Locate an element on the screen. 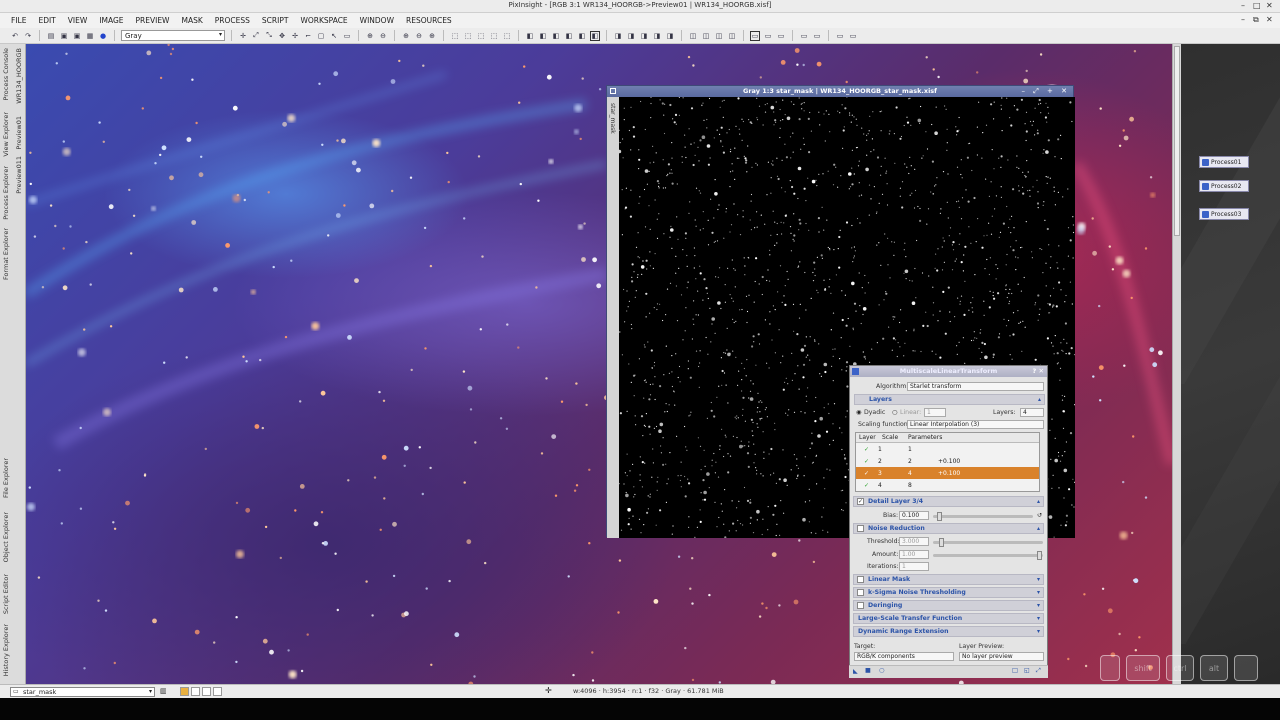 This screenshot has width=1280, height=720. tool-2-icon: ▭ is located at coordinates (853, 36).